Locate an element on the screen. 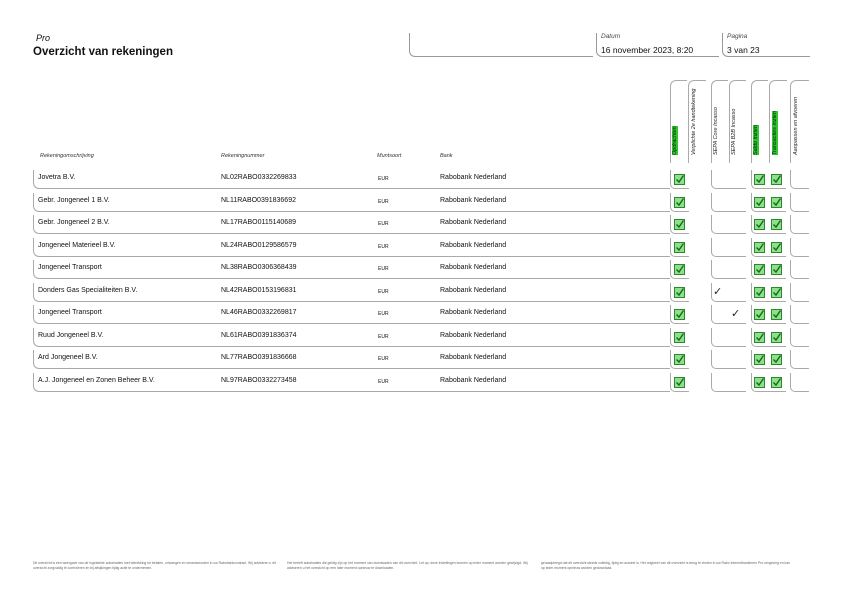 The image size is (843, 596). vertical-header-label: SEPA Core Incasso is located at coordinates (716, 131).